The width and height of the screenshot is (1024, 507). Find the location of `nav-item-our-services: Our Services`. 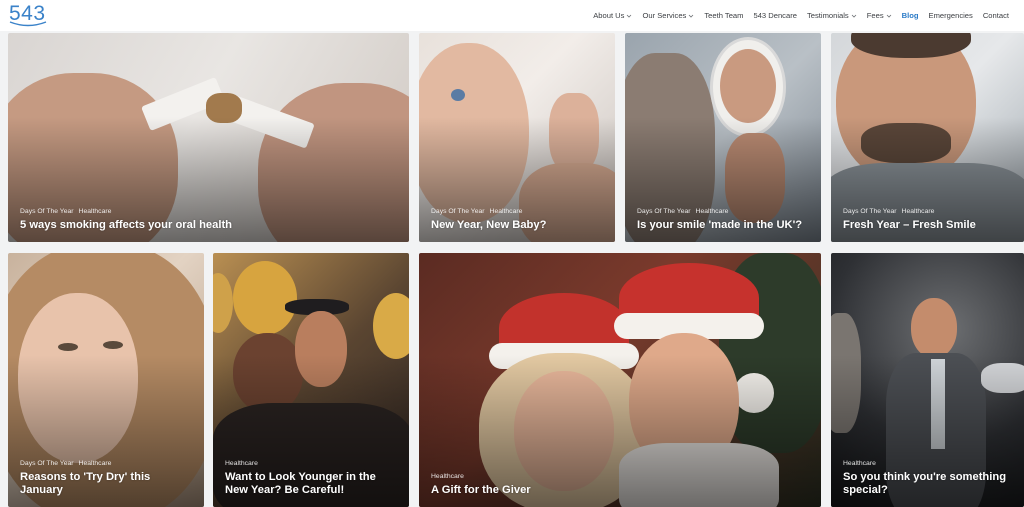

nav-item-our-services: Our Services is located at coordinates (668, 15).